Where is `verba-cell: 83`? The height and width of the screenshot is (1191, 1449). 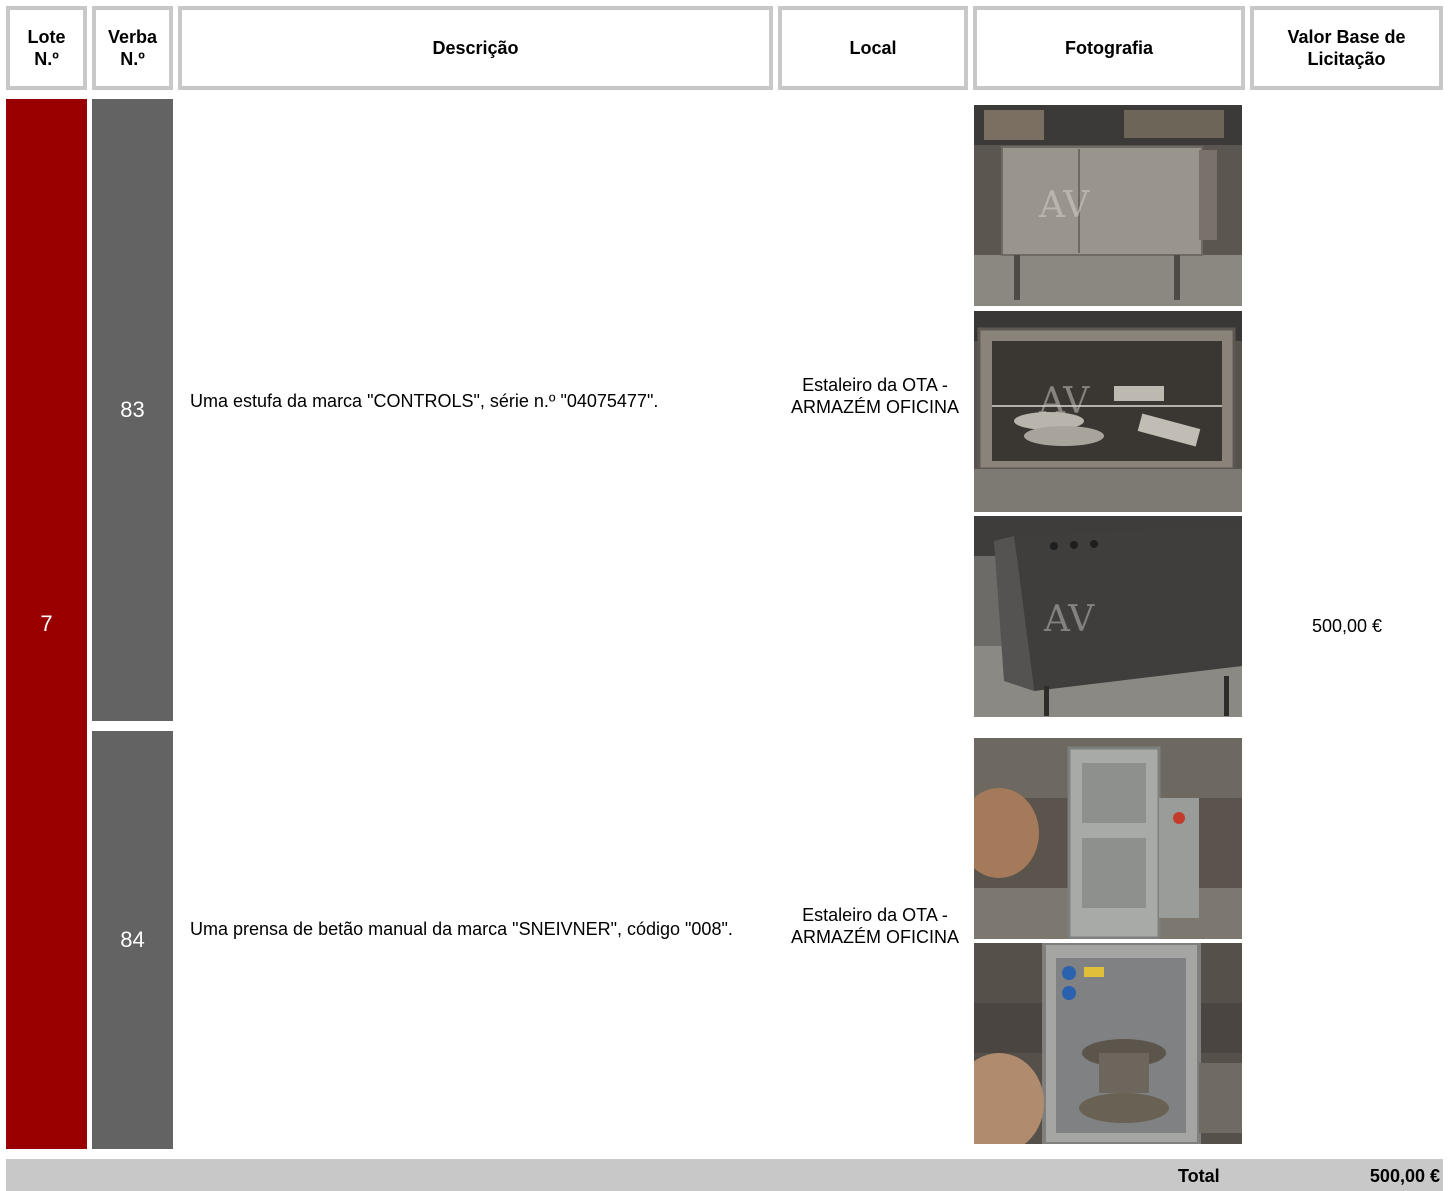
verba-cell: 83 is located at coordinates (132, 410).